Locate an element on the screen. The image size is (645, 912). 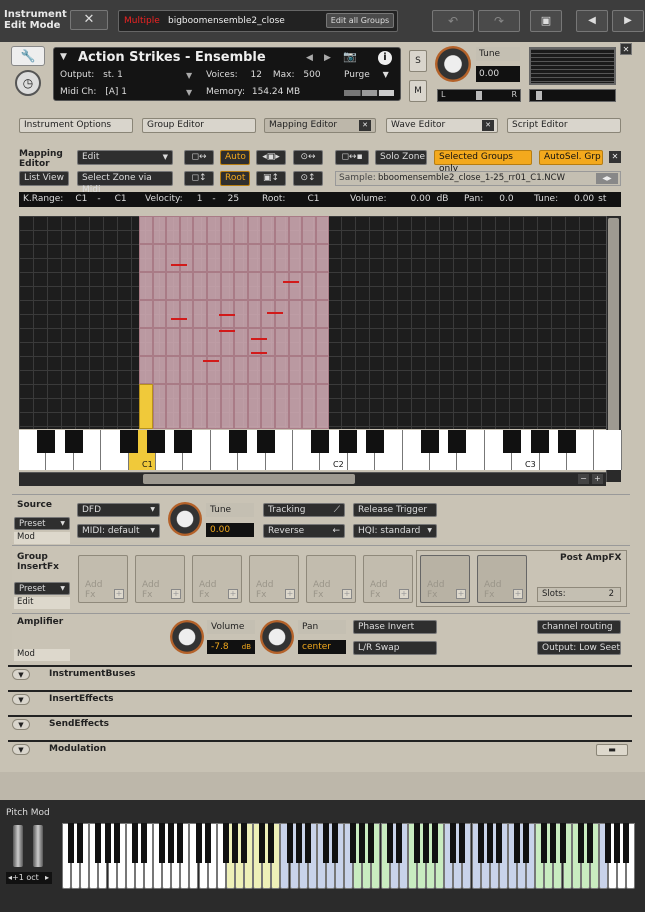
edit-all-groups-button: Edit all Groups is located at coordinates (360, 20).